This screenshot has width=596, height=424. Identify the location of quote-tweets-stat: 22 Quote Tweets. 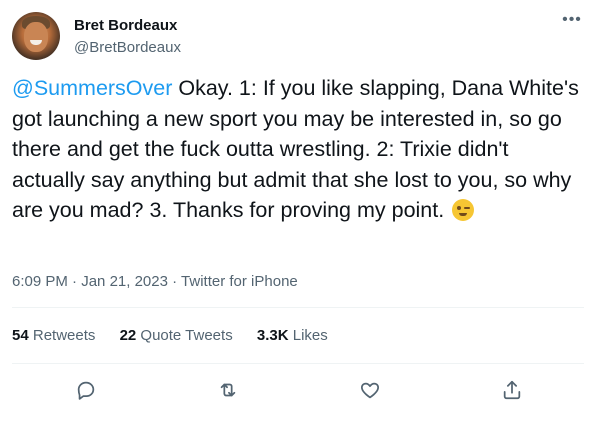
(176, 335).